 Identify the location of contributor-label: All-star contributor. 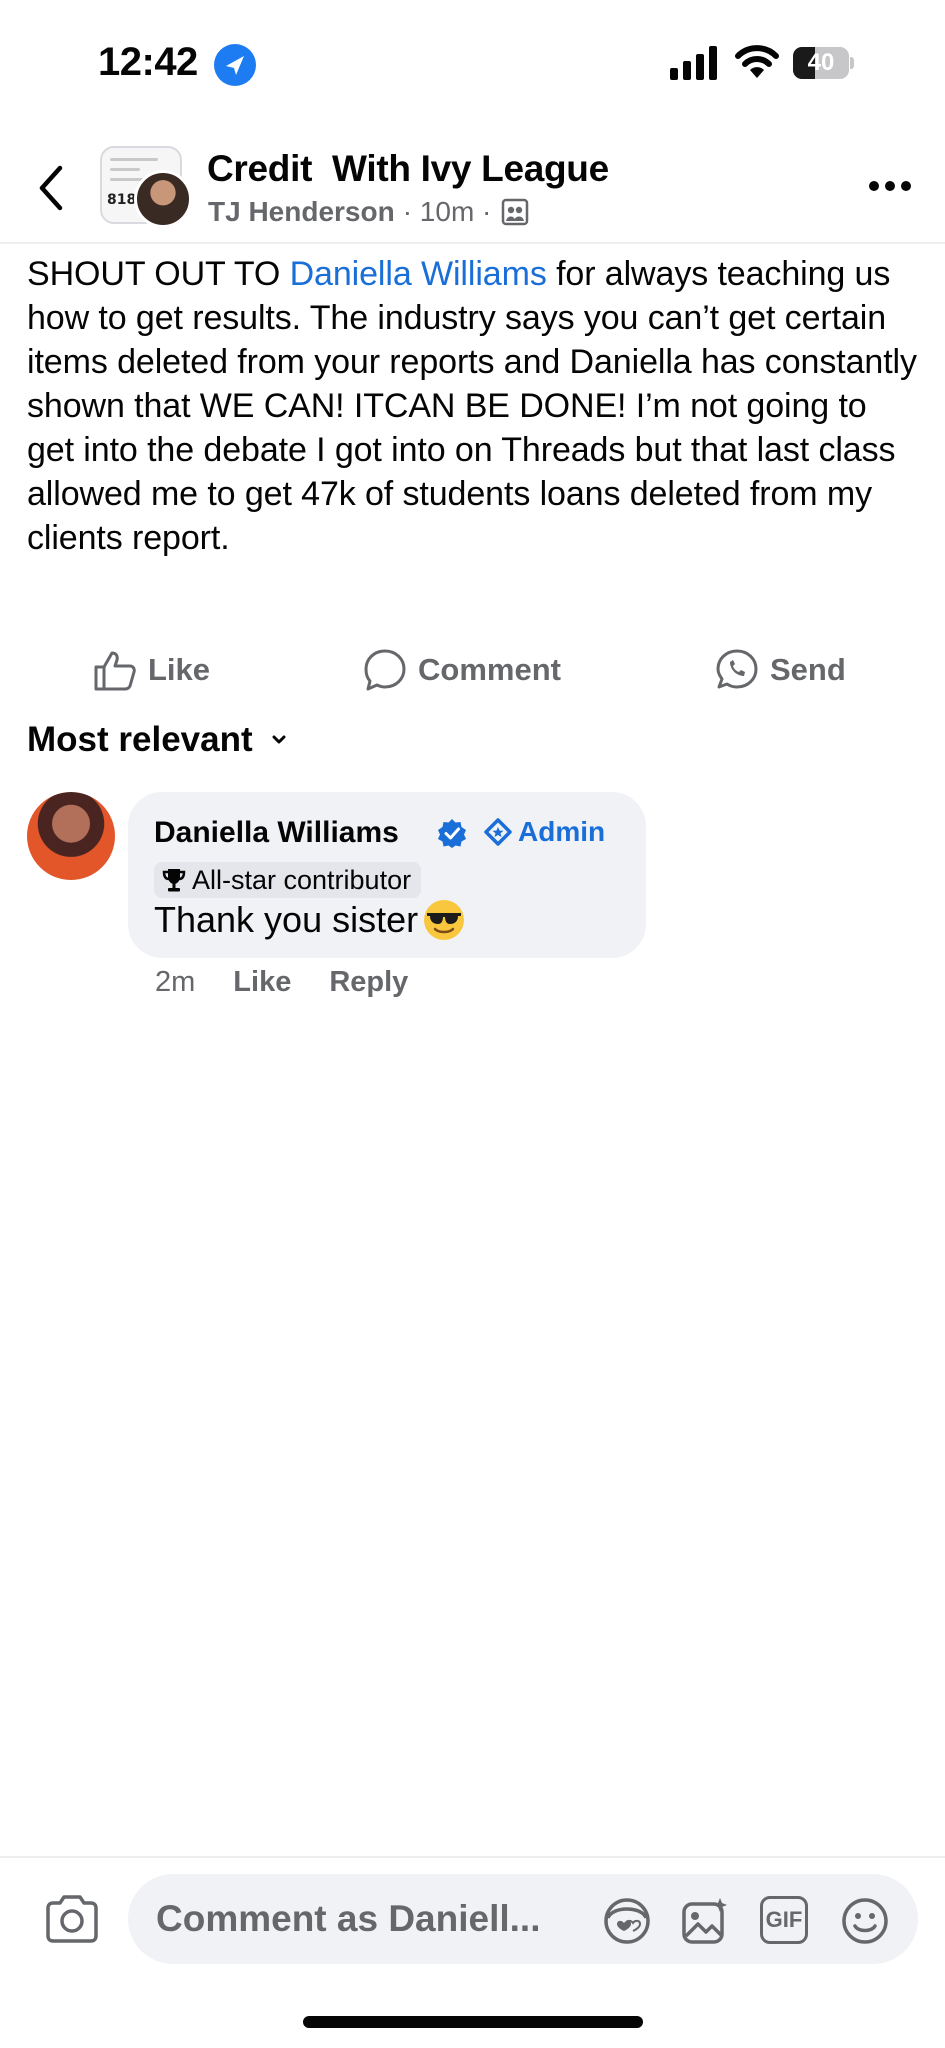
(302, 879).